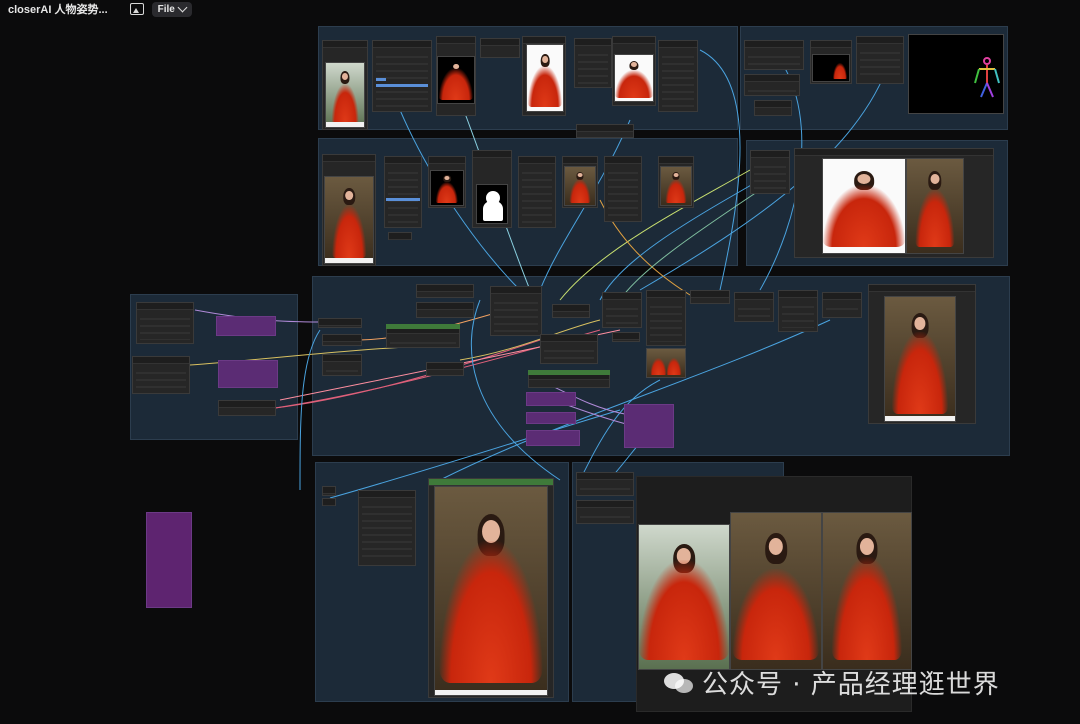 This screenshot has width=1080, height=724. What do you see at coordinates (774, 55) in the screenshot?
I see `pose-loader-node` at bounding box center [774, 55].